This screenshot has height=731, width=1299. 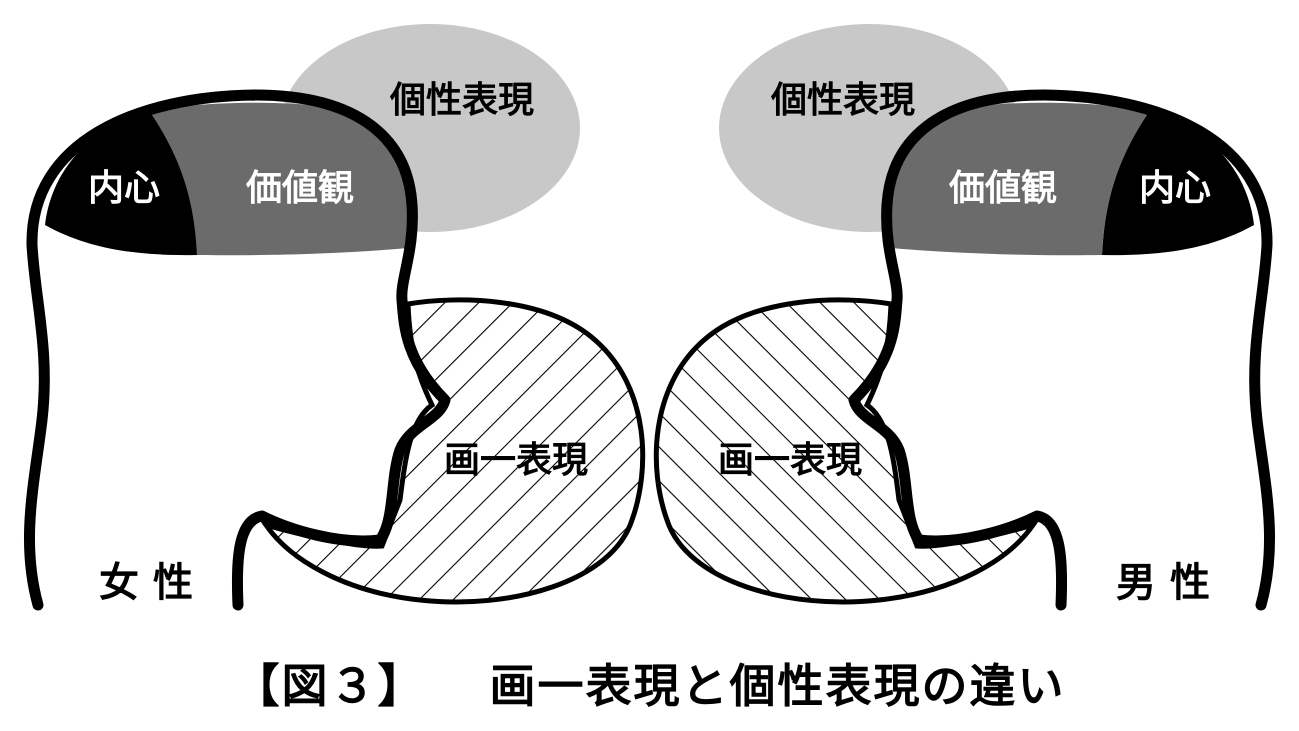 What do you see at coordinates (1175, 188) in the screenshot?
I see `right-label-inner: 内心` at bounding box center [1175, 188].